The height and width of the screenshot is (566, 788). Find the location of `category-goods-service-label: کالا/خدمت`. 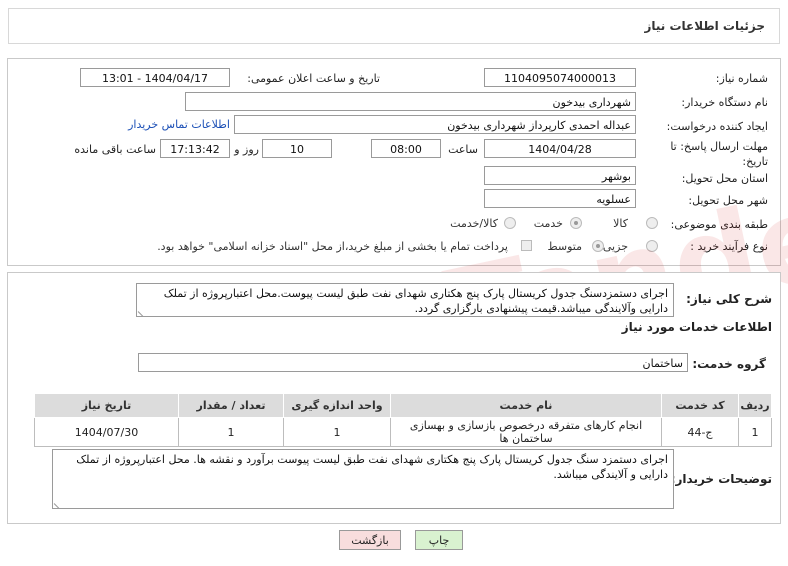

category-goods-service-label: کالا/خدمت is located at coordinates (474, 223).